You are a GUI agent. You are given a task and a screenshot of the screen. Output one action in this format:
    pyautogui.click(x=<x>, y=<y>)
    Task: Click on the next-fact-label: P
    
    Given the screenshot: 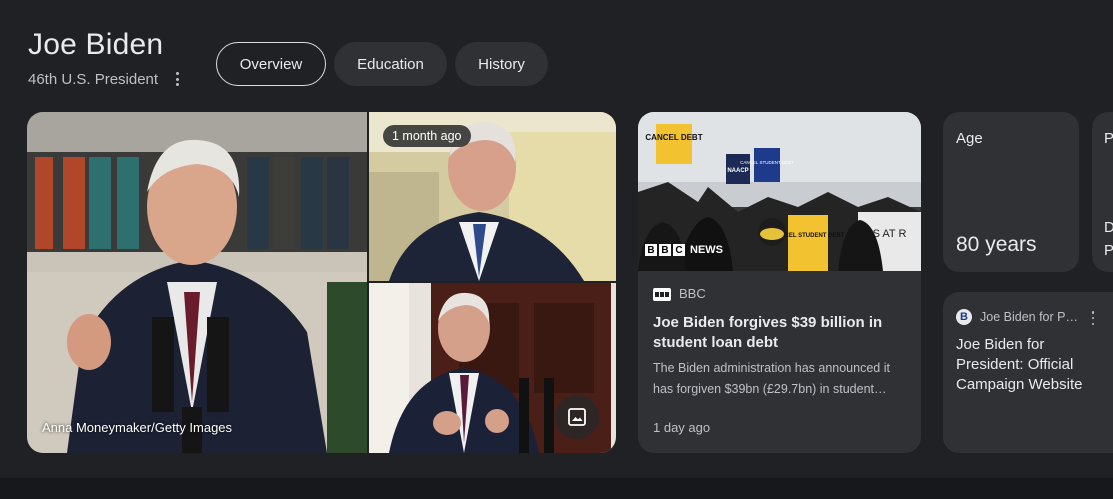 What is the action you would take?
    pyautogui.click(x=1108, y=138)
    